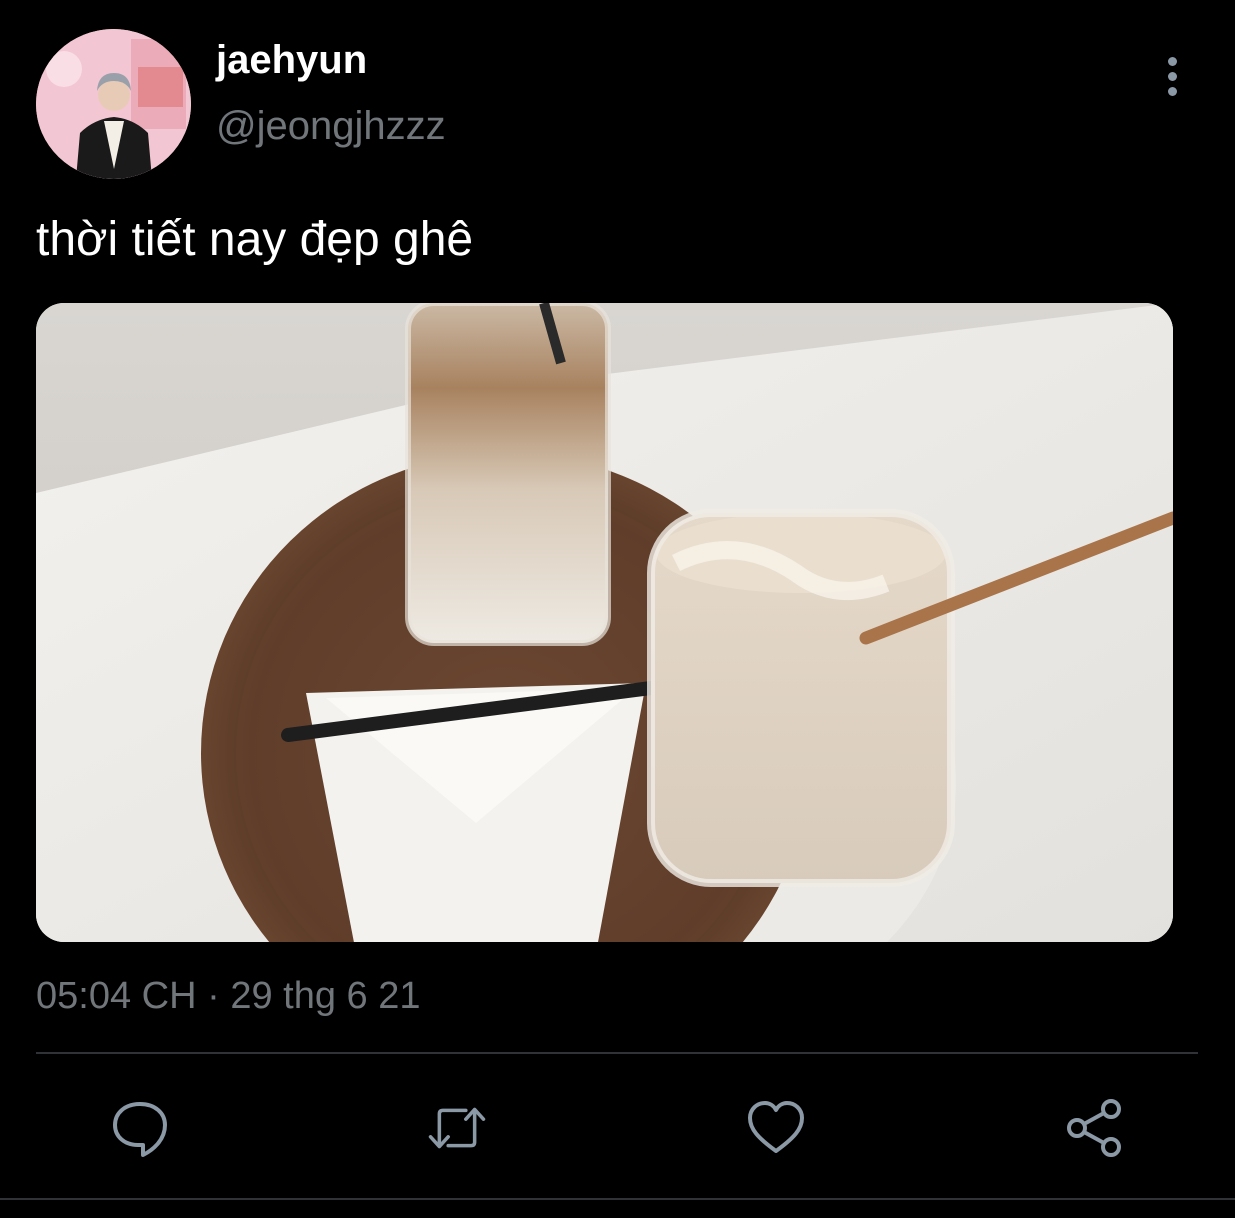 This screenshot has width=1235, height=1218. I want to click on retweet-button, so click(457, 1128).